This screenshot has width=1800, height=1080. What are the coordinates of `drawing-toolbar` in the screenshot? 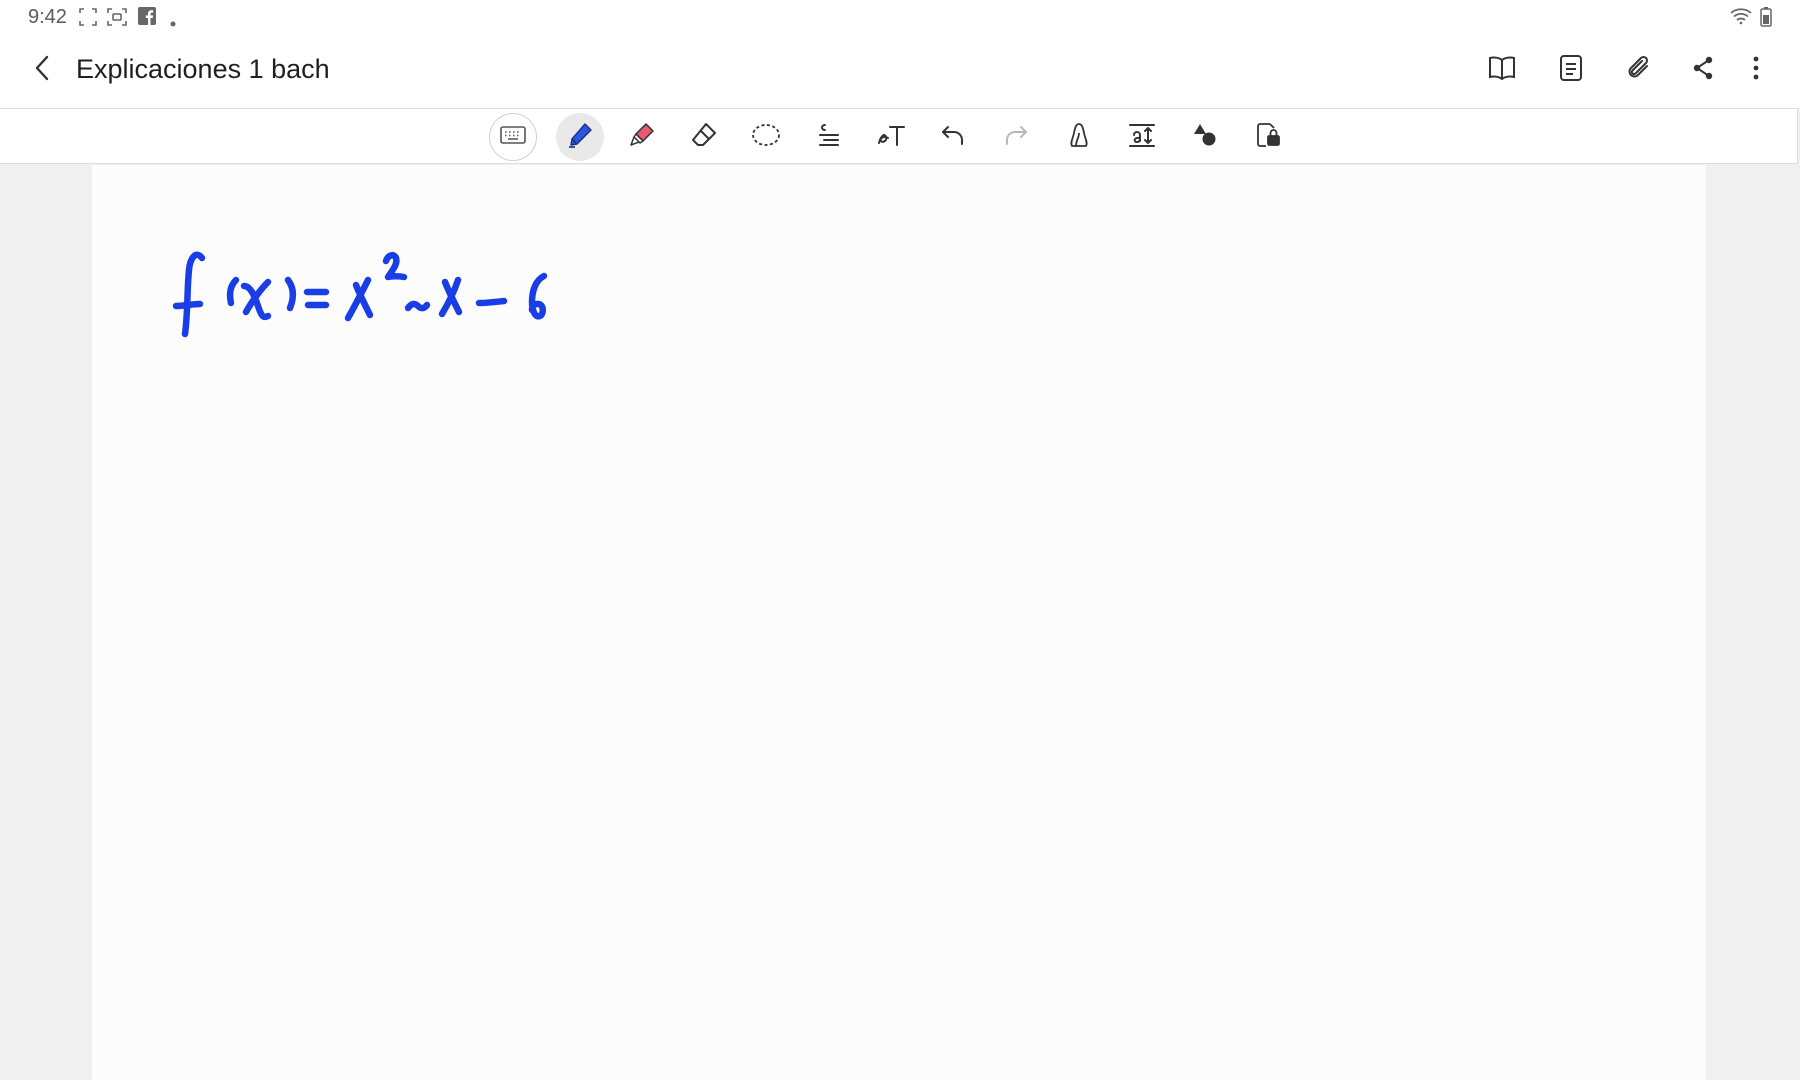 It's located at (899, 136).